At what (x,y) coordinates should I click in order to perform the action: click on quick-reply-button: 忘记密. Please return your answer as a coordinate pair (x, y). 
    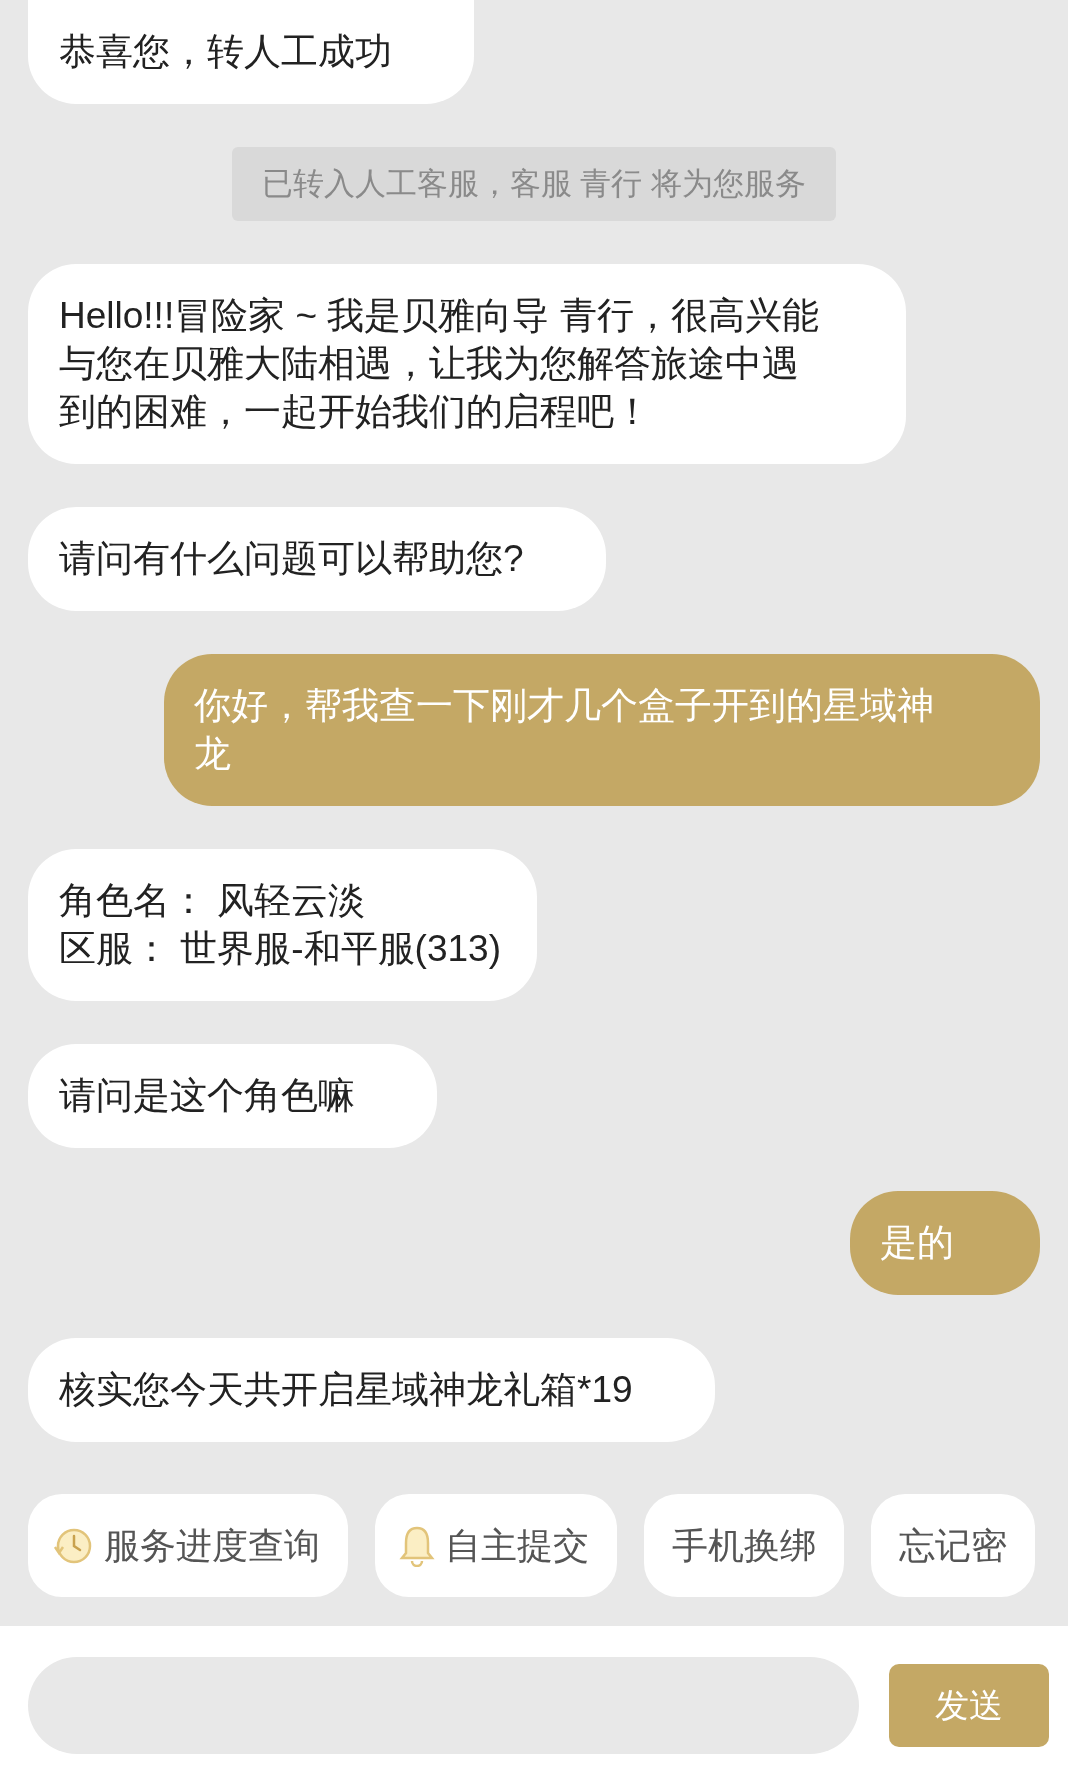
    Looking at the image, I should click on (953, 1545).